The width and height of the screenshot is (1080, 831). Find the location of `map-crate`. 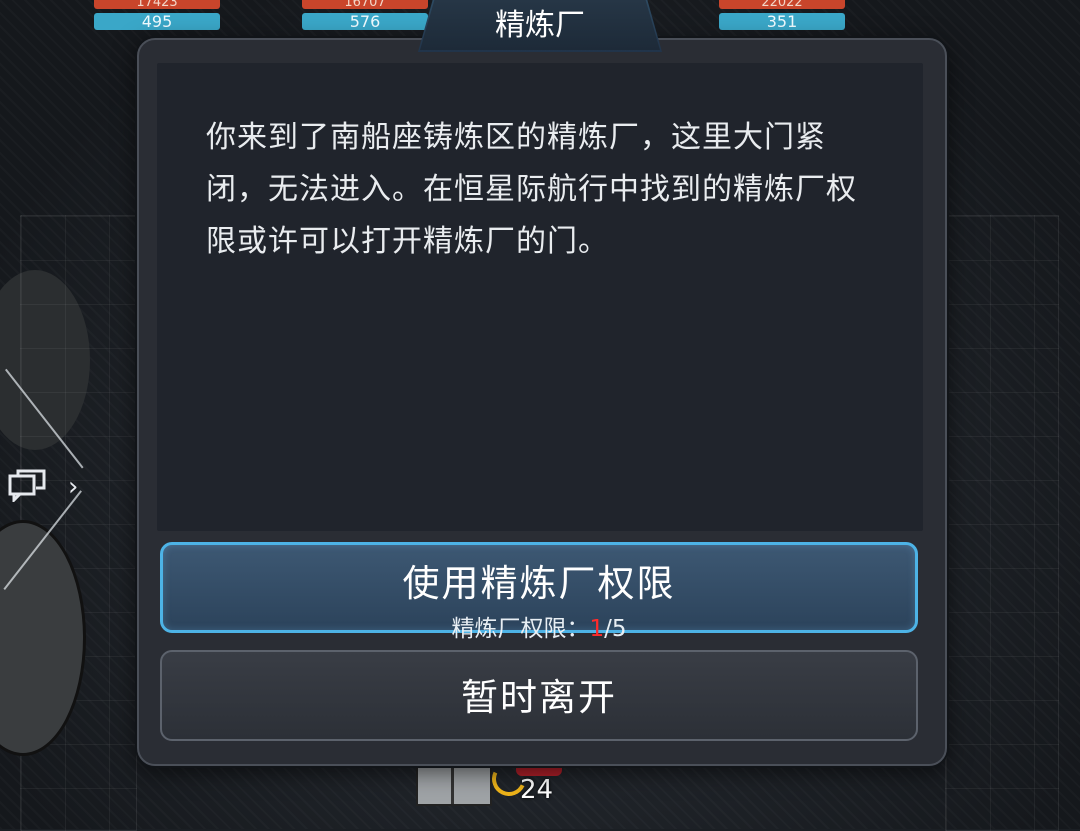

map-crate is located at coordinates (454, 785).